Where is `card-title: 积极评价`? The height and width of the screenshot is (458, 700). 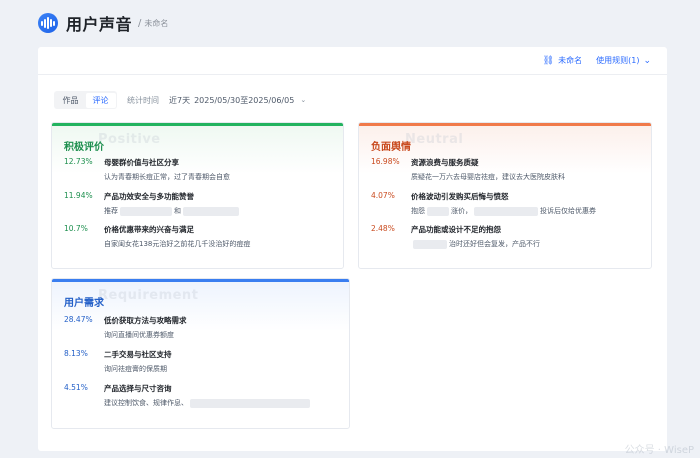 card-title: 积极评价 is located at coordinates (84, 147).